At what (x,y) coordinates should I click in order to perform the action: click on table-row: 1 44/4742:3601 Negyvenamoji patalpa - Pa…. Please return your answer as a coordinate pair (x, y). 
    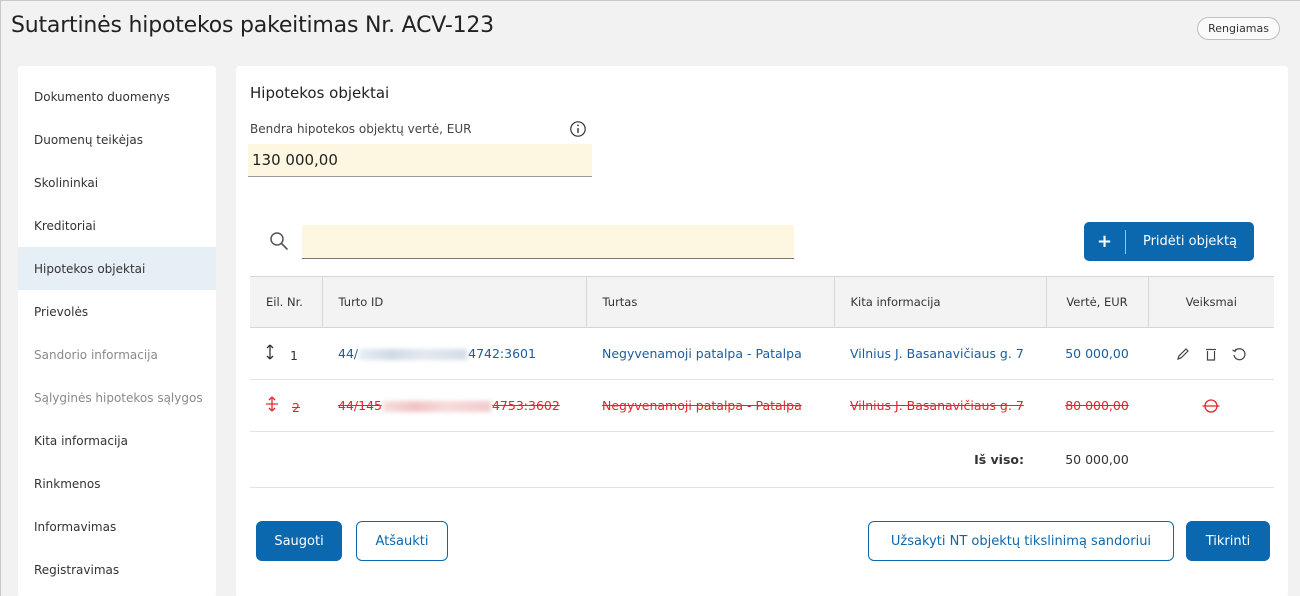
    Looking at the image, I should click on (762, 354).